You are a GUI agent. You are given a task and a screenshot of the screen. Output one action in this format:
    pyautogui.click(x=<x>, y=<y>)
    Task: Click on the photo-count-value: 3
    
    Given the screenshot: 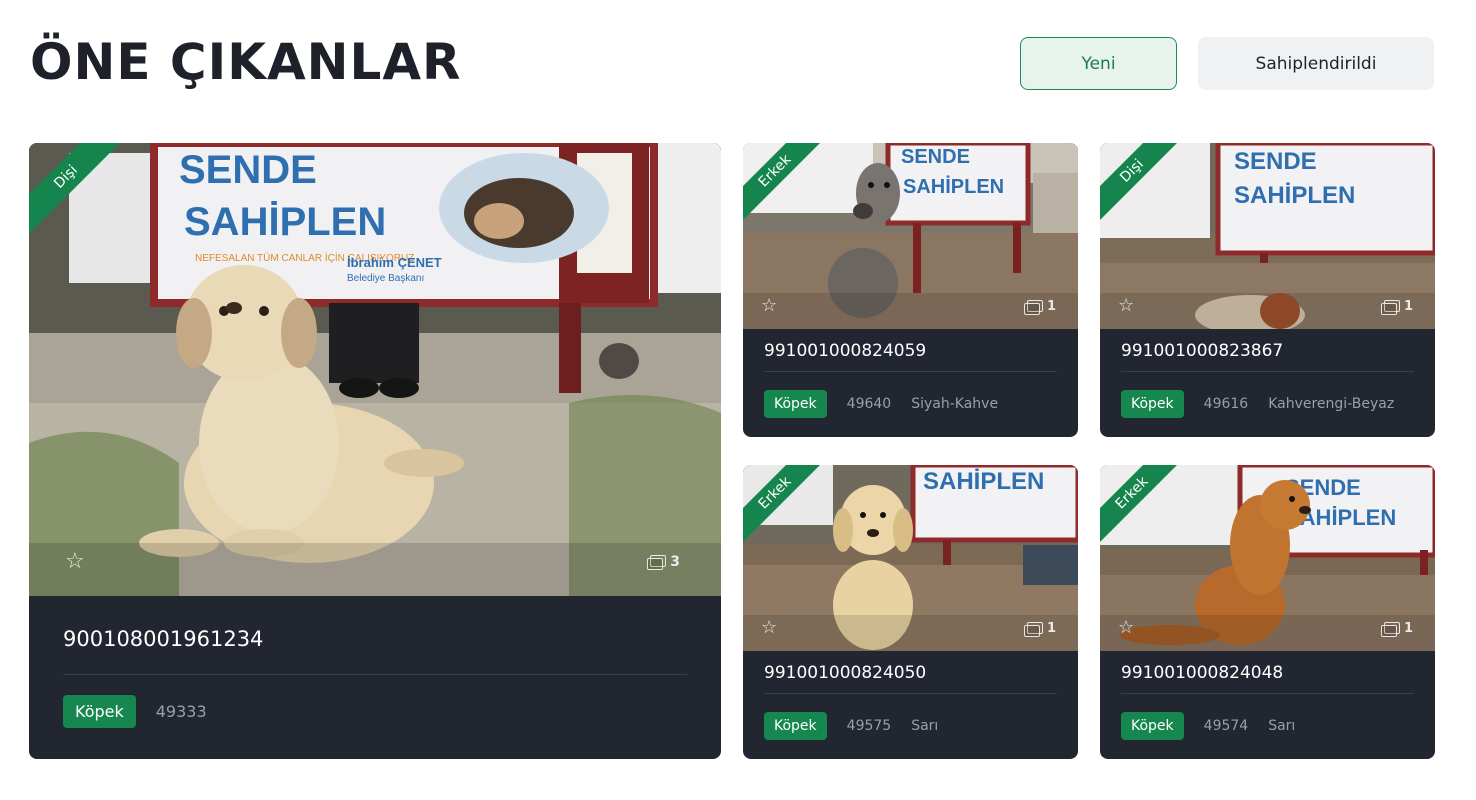 What is the action you would take?
    pyautogui.click(x=675, y=562)
    